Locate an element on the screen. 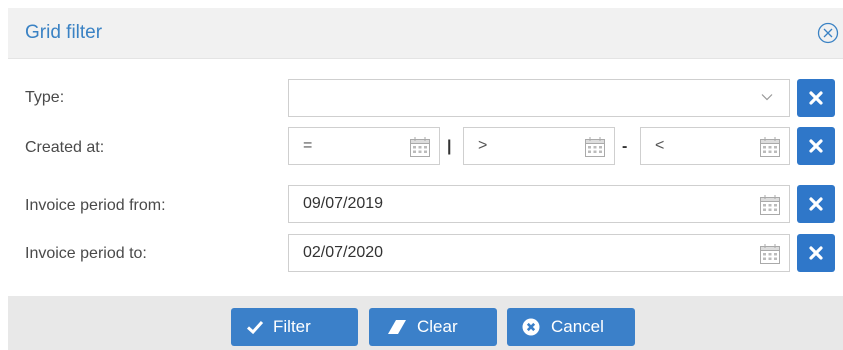 The image size is (843, 350). created-at-equals-input: = is located at coordinates (364, 146).